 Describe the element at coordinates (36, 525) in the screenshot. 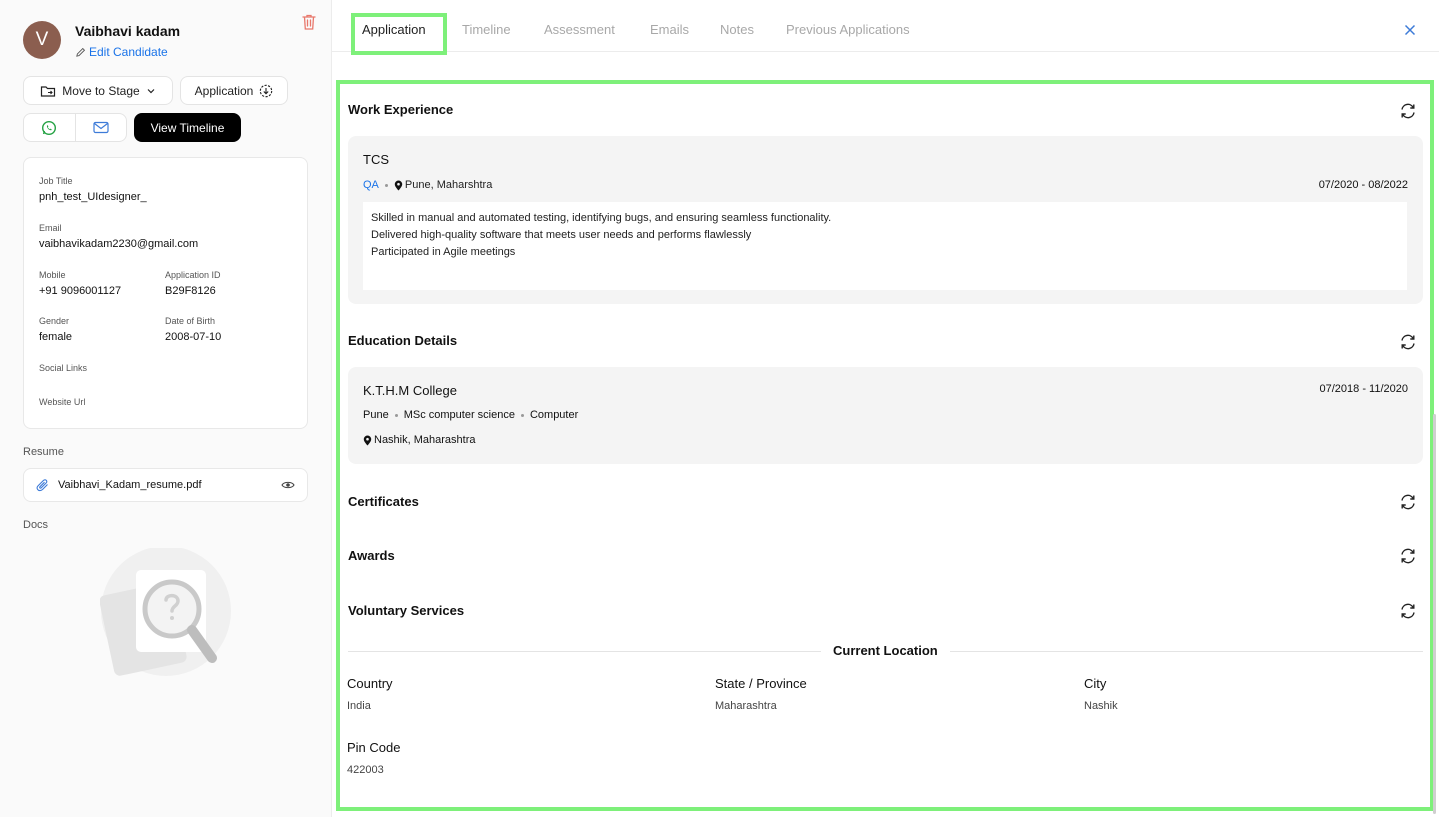

I see `docs-label: Docs` at that location.